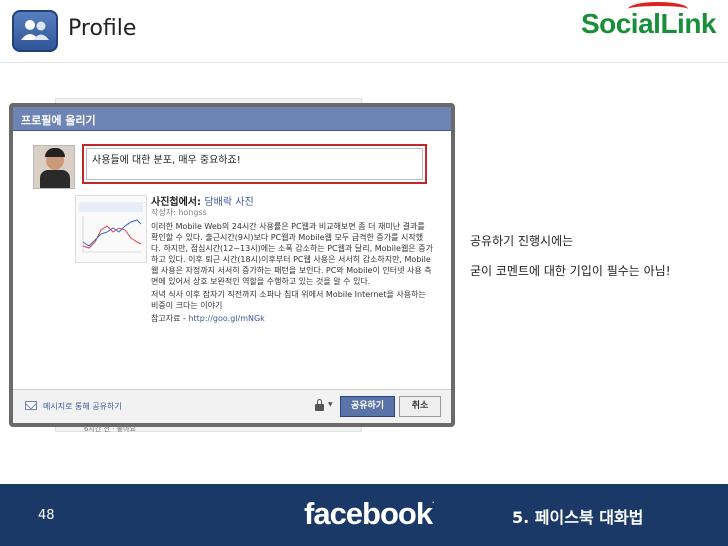  I want to click on share-button: 공유하기, so click(367, 406).